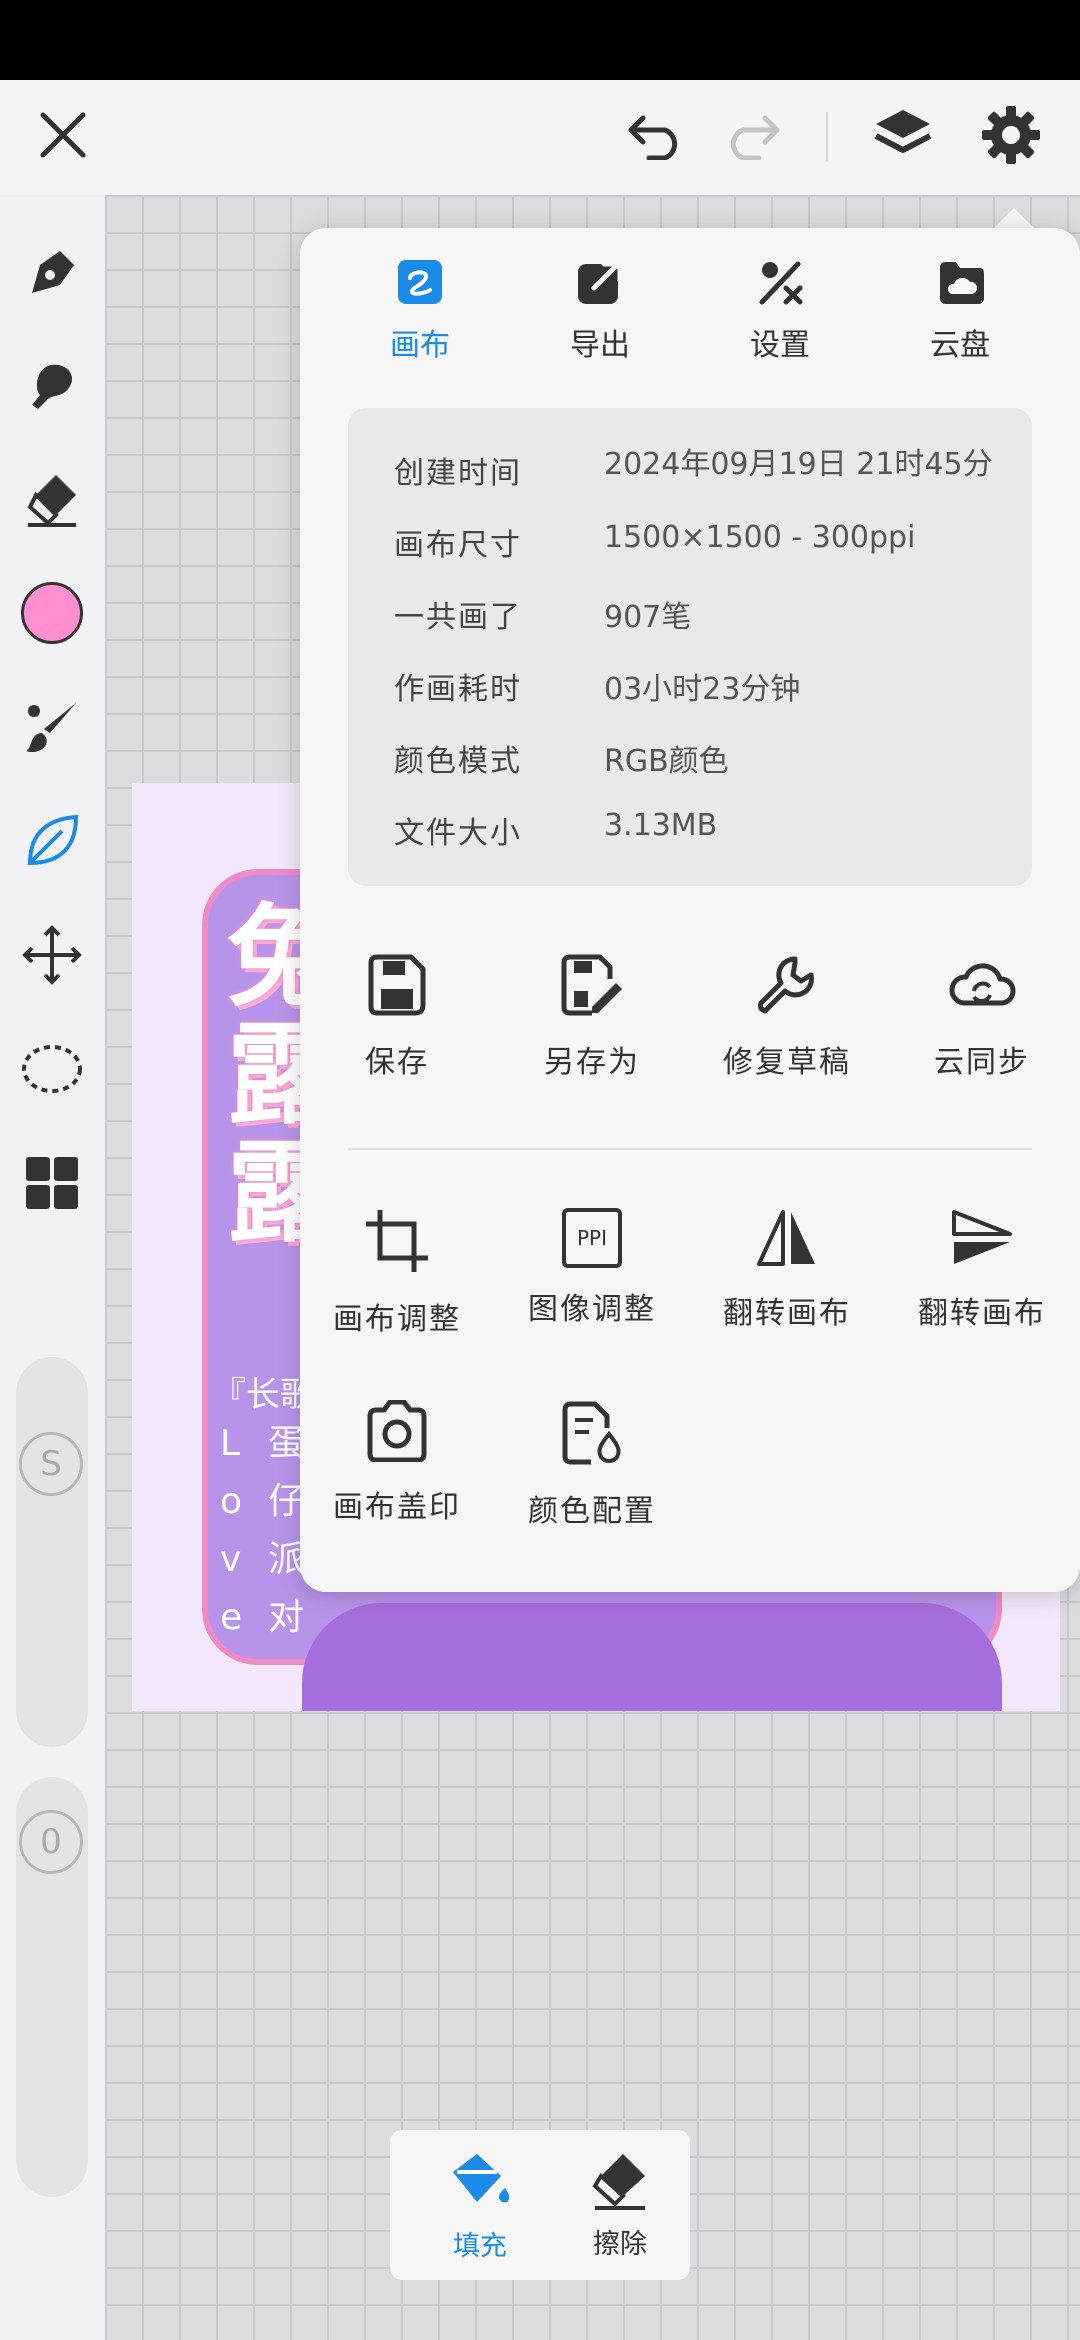 The width and height of the screenshot is (1080, 2340). Describe the element at coordinates (420, 282) in the screenshot. I see `canvas-icon` at that location.